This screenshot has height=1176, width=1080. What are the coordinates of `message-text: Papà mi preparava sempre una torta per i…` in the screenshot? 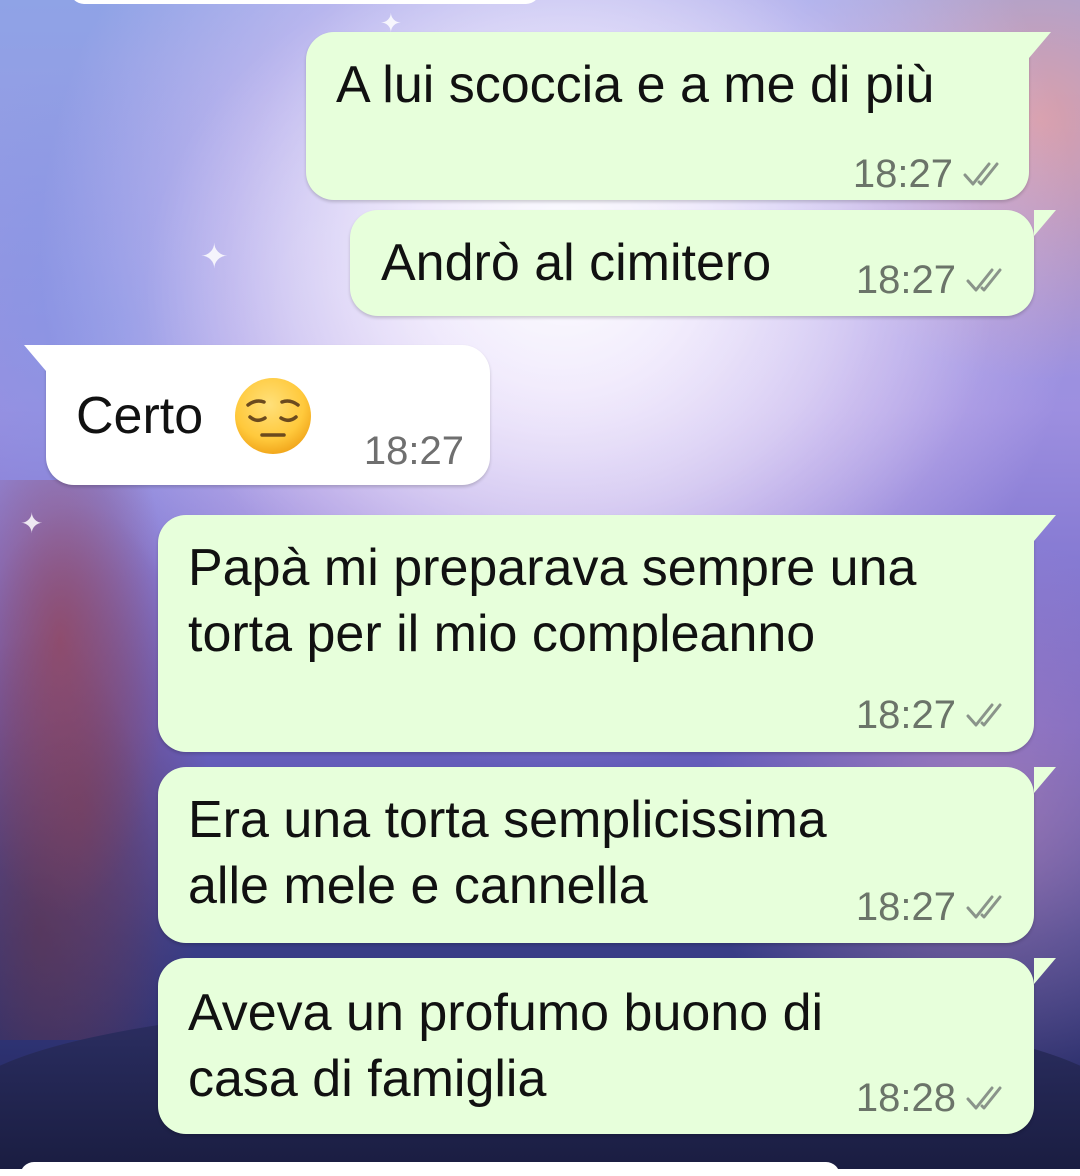 It's located at (552, 601).